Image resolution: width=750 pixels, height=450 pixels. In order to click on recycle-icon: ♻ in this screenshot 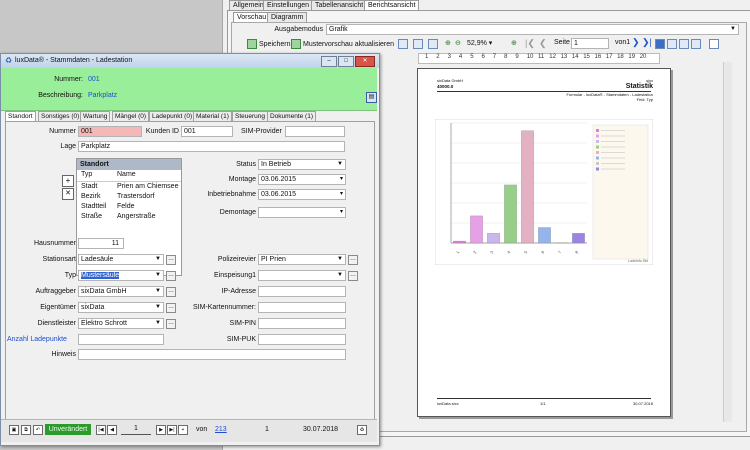, I will do `click(362, 430)`.